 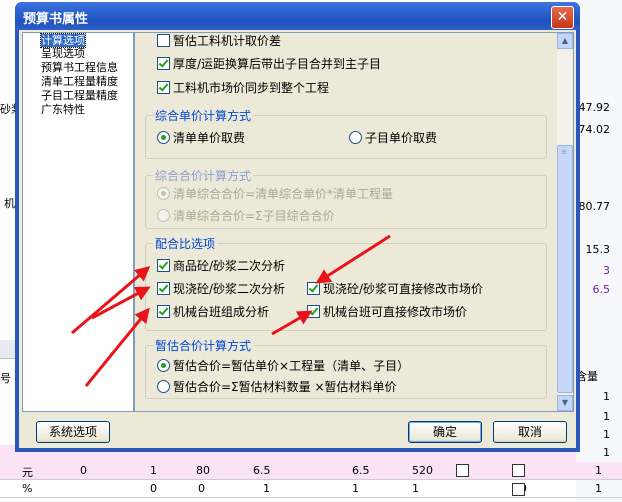 What do you see at coordinates (163, 288) in the screenshot?
I see `checkbox-cast-concrete` at bounding box center [163, 288].